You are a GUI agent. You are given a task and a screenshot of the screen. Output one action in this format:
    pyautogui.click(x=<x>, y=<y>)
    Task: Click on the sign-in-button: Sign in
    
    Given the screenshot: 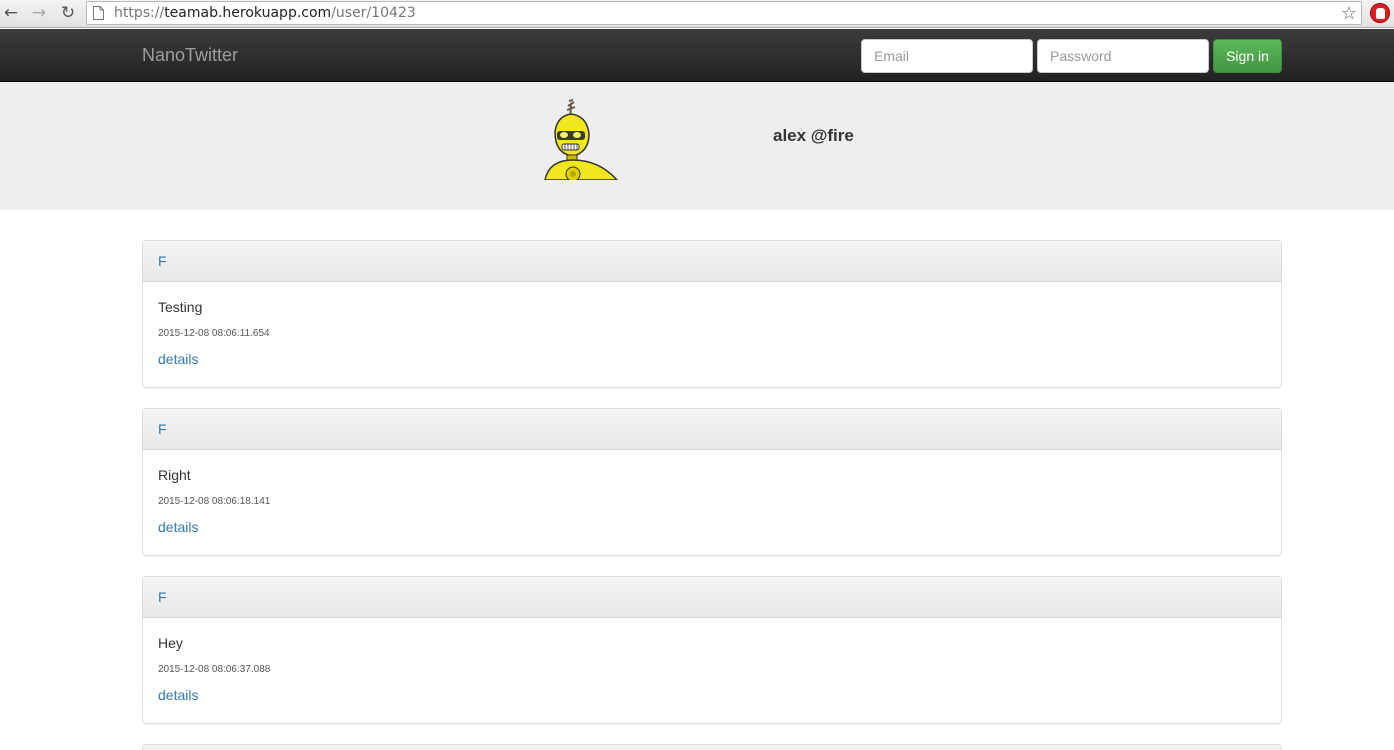 What is the action you would take?
    pyautogui.click(x=1247, y=56)
    